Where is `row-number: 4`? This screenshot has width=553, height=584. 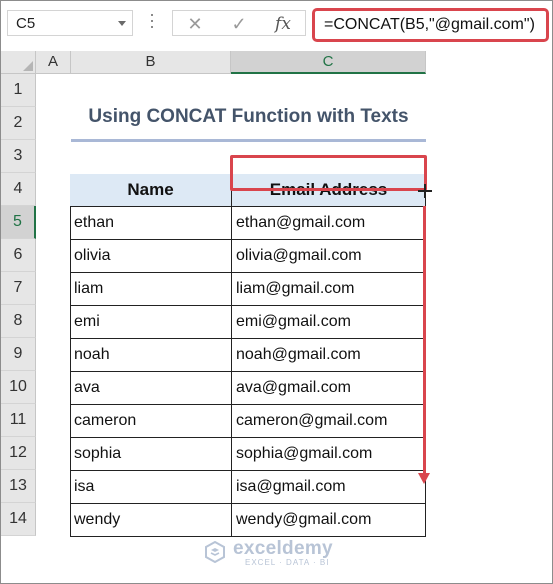
row-number: 4 is located at coordinates (18, 188).